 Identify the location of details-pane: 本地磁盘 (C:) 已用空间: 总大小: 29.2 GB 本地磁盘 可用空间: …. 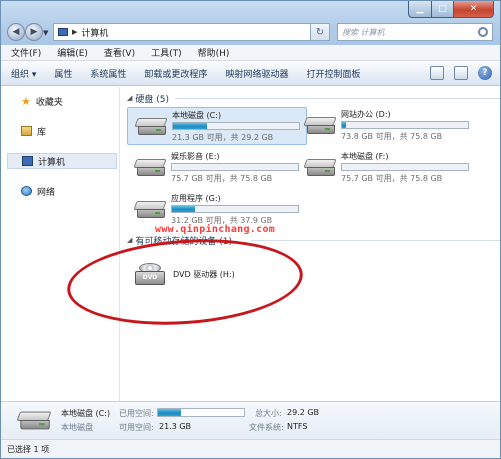
(250, 420).